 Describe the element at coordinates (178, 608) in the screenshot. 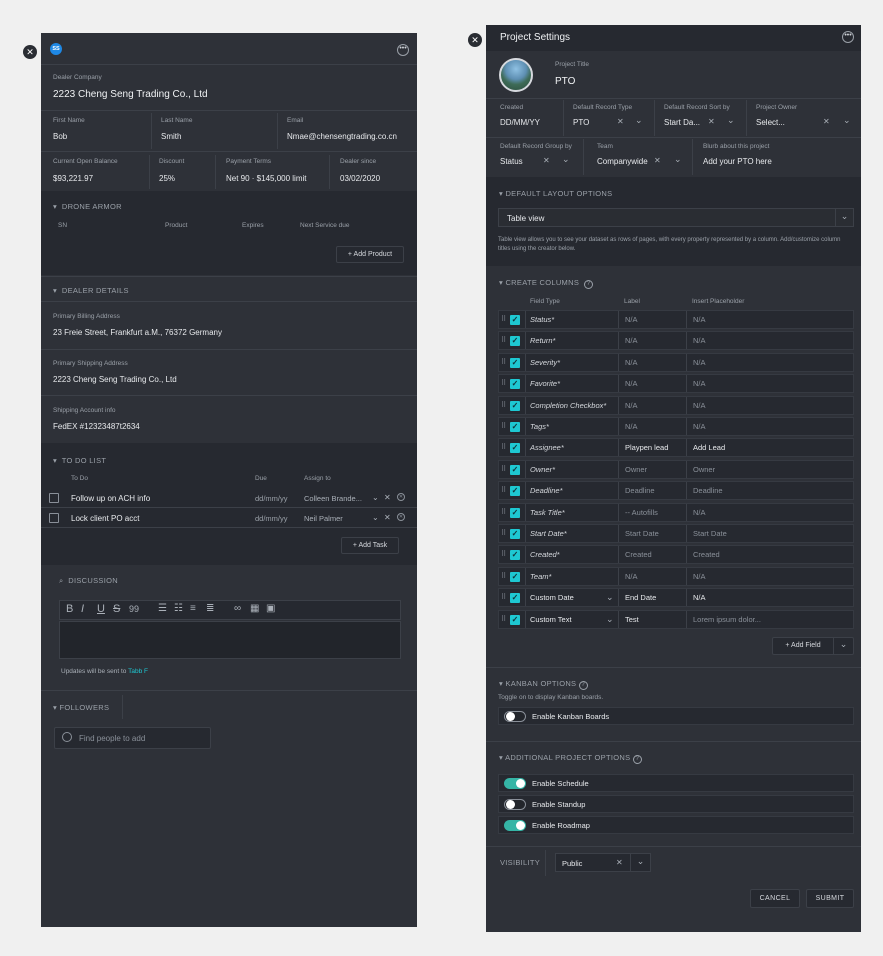

I see `numbered-list-icon: ☷` at that location.